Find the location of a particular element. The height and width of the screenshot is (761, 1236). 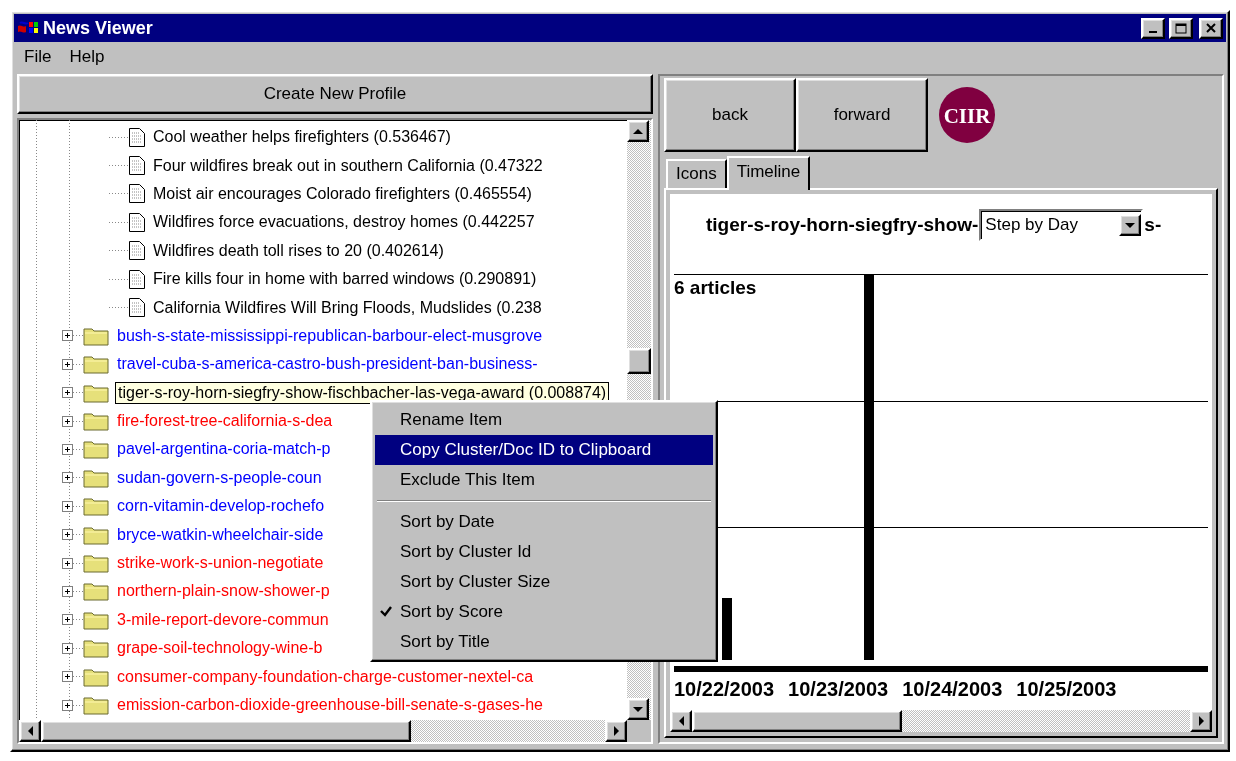

nav-button: back is located at coordinates (730, 115).